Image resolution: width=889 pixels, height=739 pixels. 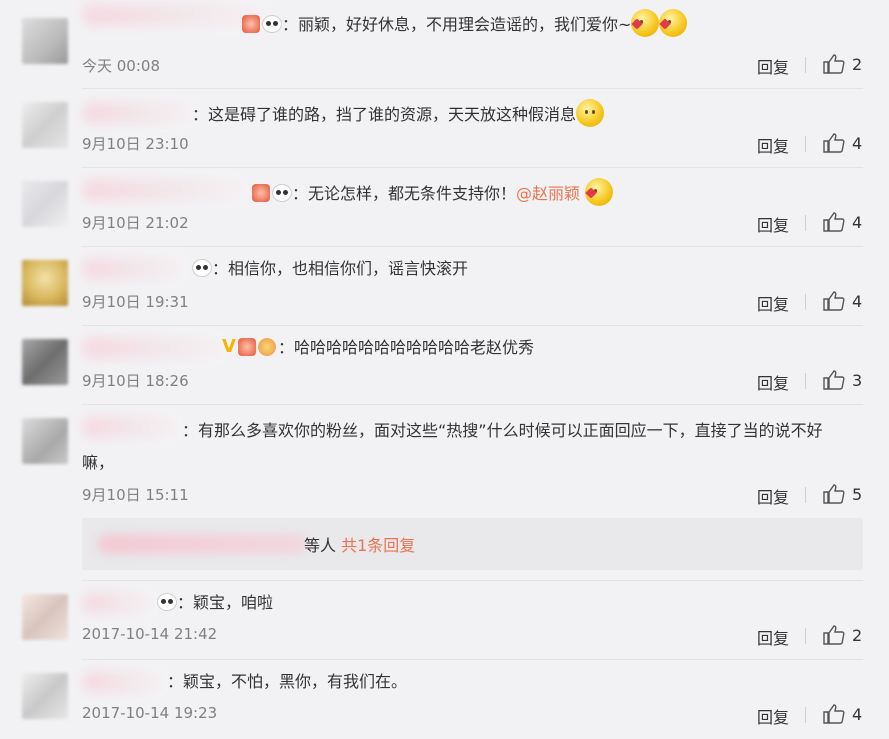 I want to click on replies-summary-text: 等人 共1条回复, so click(x=359, y=544).